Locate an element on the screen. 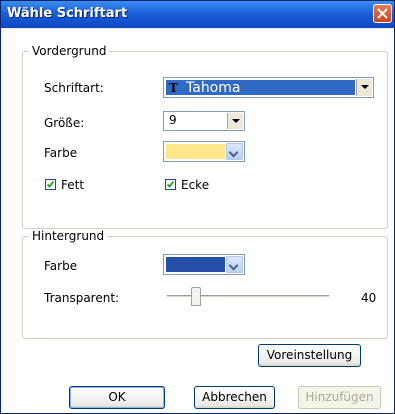 This screenshot has height=414, width=395. size-label: Größe: is located at coordinates (64, 123).